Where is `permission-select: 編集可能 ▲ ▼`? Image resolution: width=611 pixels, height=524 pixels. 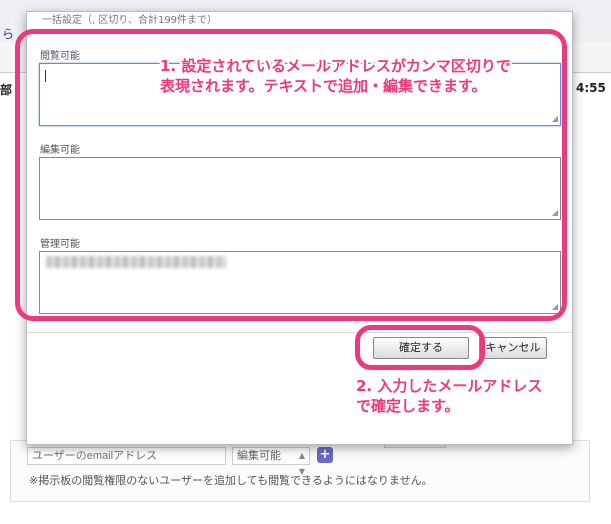
permission-select: 編集可能 ▲ ▼ is located at coordinates (271, 461).